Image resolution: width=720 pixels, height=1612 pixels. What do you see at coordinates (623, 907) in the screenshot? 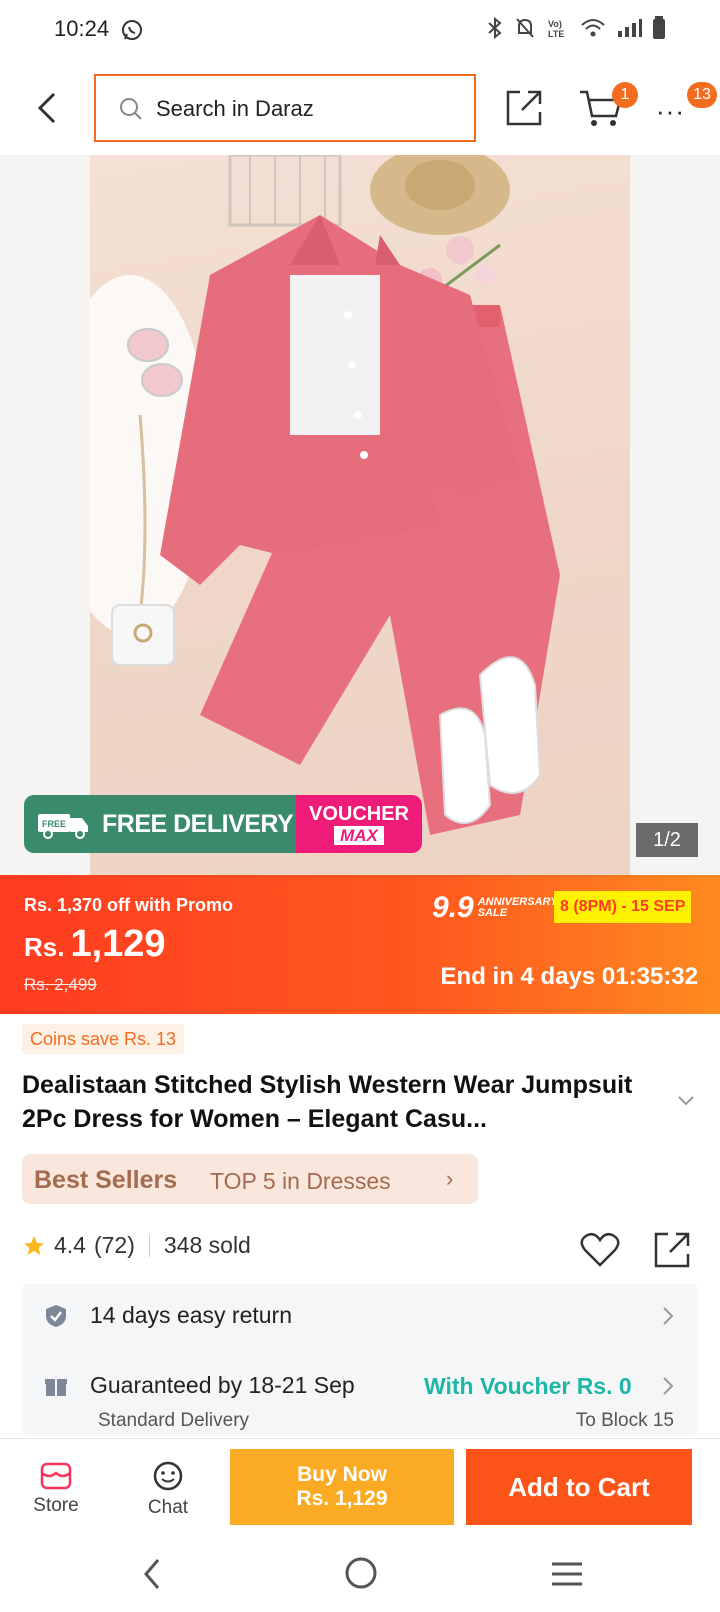
I see `sale-dates: 8 (8PM) - 15 SEP` at bounding box center [623, 907].